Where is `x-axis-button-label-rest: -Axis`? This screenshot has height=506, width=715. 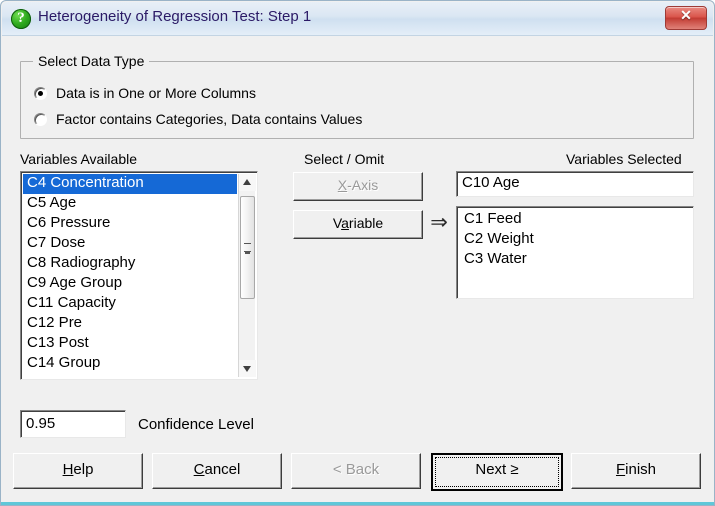
x-axis-button-label-rest: -Axis is located at coordinates (363, 185).